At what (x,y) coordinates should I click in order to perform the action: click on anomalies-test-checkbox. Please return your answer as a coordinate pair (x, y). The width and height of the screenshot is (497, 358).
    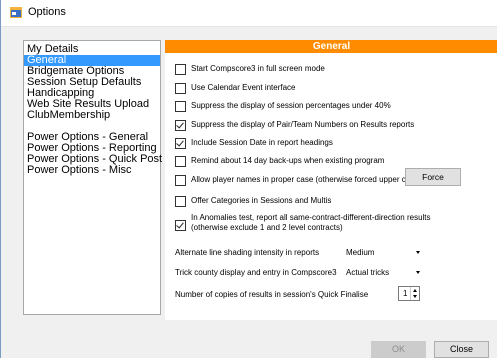
    Looking at the image, I should click on (180, 225).